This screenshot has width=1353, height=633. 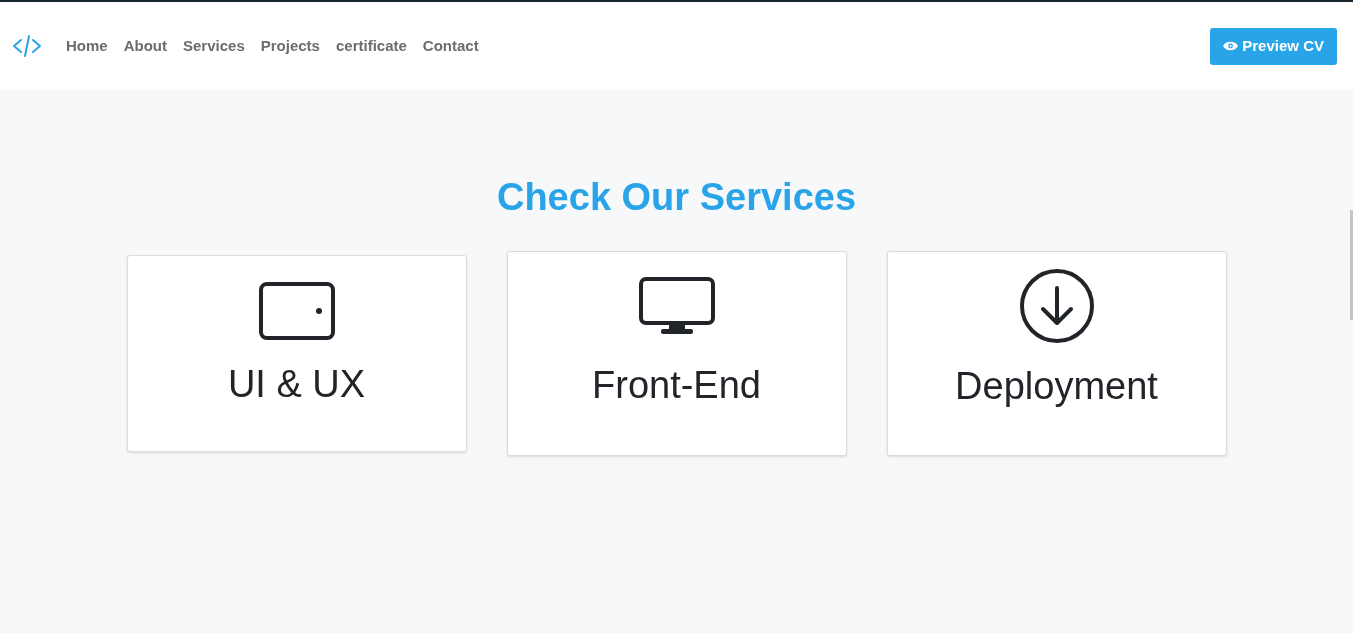 I want to click on card-title: Front-End, so click(x=676, y=385).